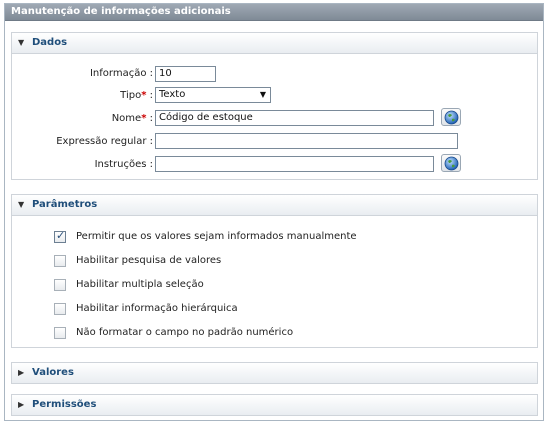 This screenshot has width=548, height=425. What do you see at coordinates (140, 284) in the screenshot?
I see `option-label: Habilitar multipla seleção` at bounding box center [140, 284].